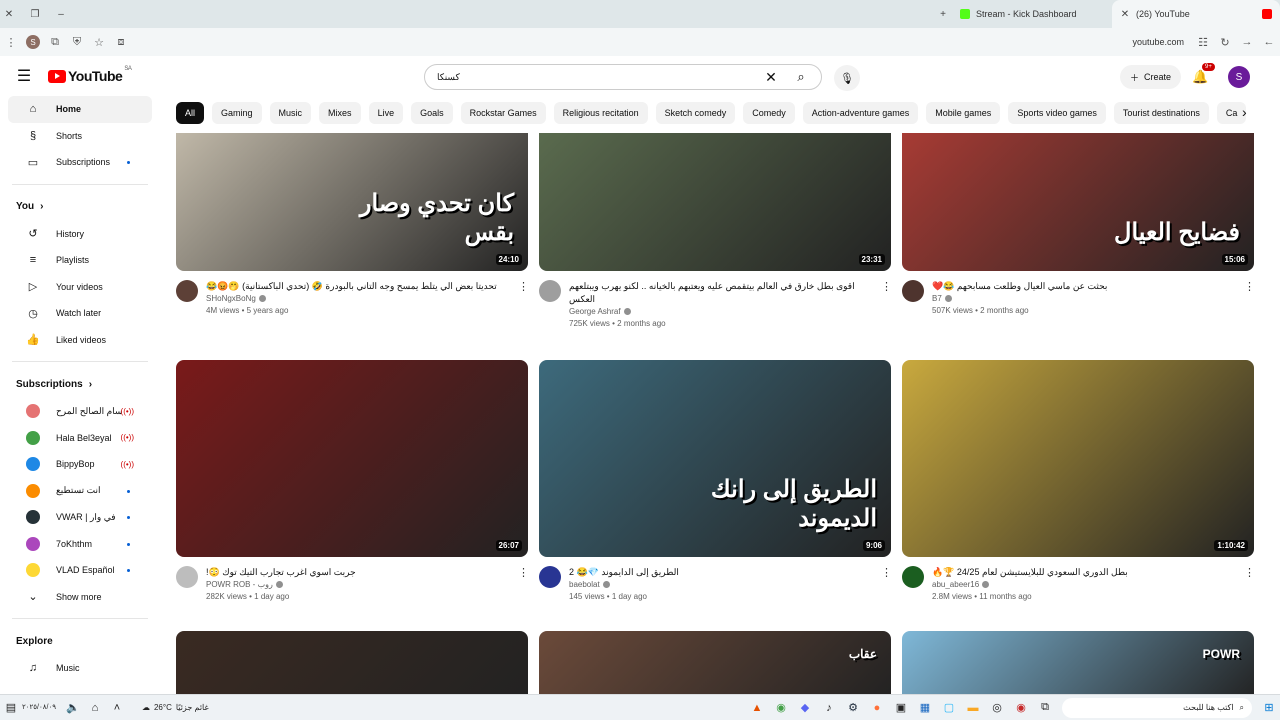 The image size is (1280, 720). I want to click on url-text: youtube.com, so click(1158, 42).